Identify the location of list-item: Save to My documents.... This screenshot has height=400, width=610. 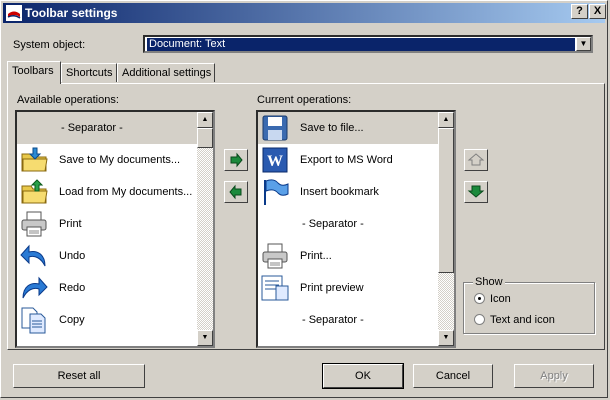
(107, 160).